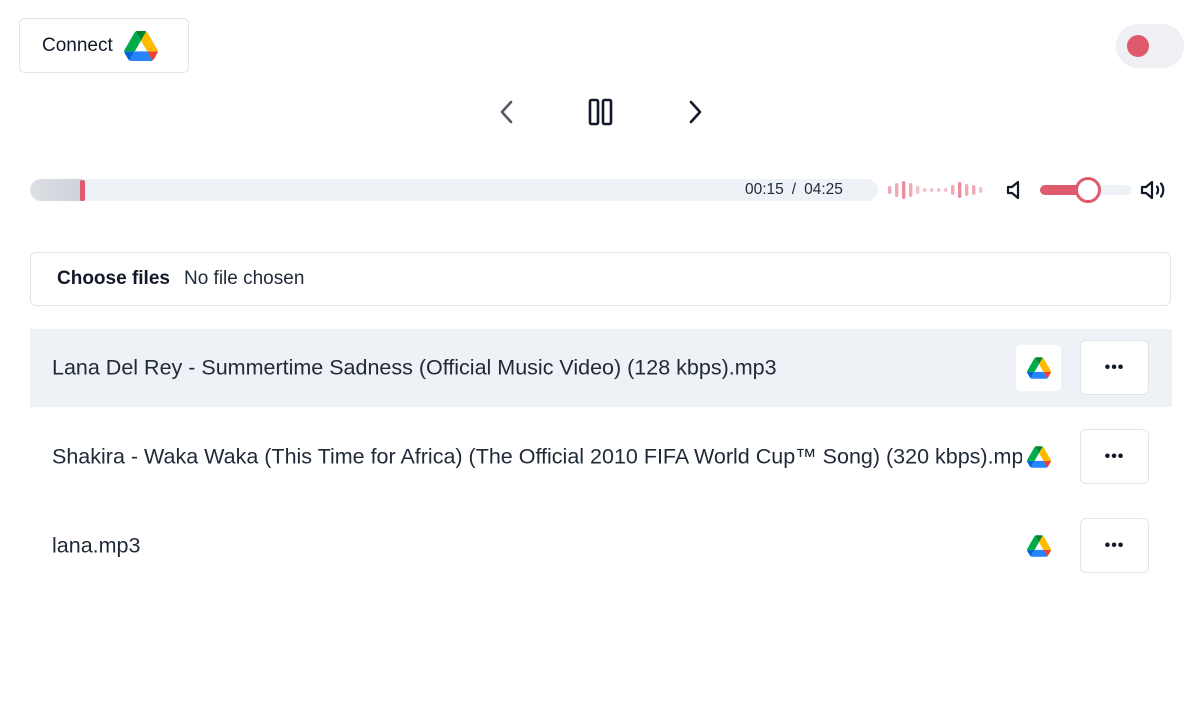  What do you see at coordinates (96, 545) in the screenshot?
I see `file-name: lana.mp3` at bounding box center [96, 545].